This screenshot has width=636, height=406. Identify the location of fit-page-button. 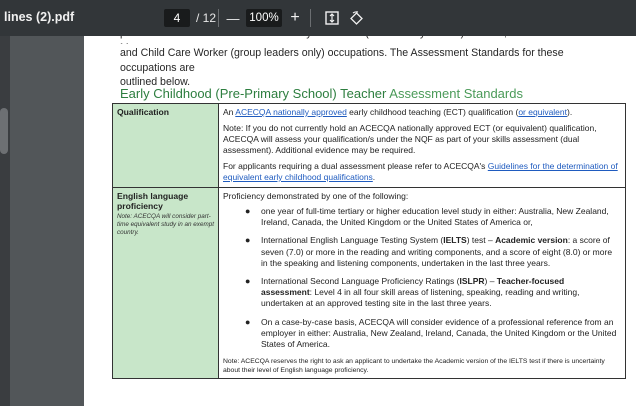
(332, 18).